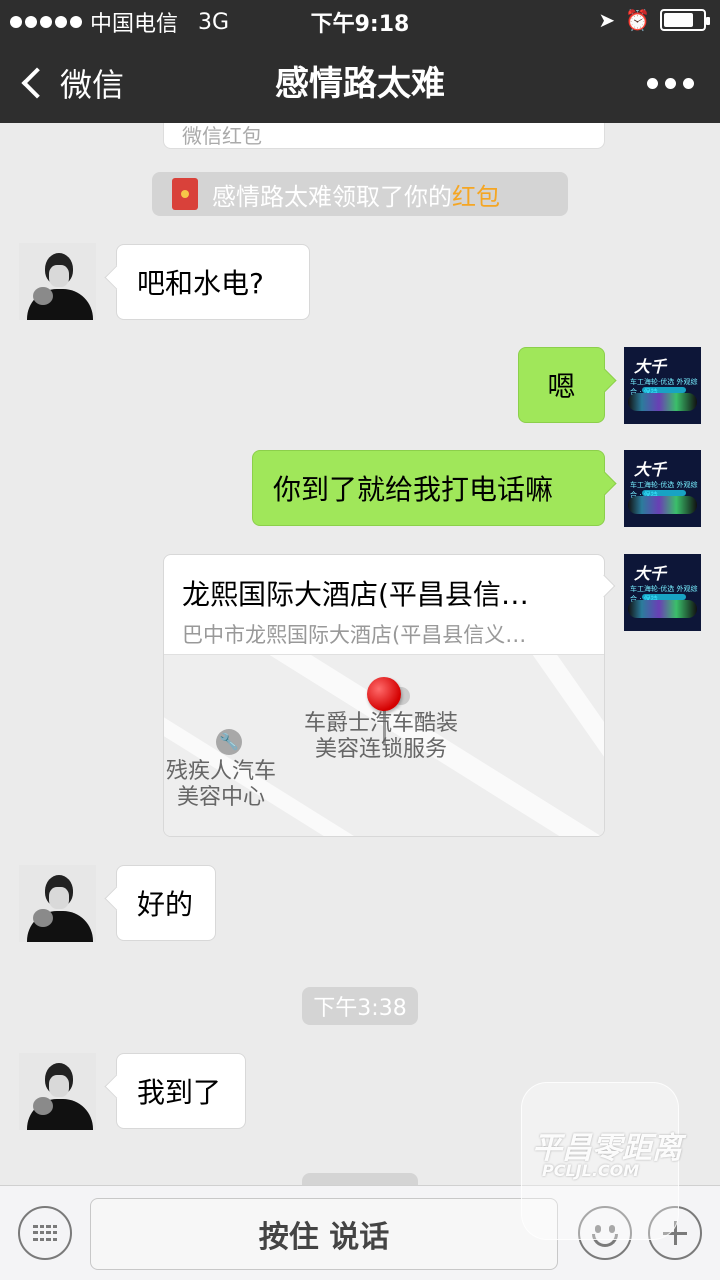 This screenshot has height=1280, width=720. I want to click on hongbao-notice-text: 感情路太难领取了你的, so click(332, 196).